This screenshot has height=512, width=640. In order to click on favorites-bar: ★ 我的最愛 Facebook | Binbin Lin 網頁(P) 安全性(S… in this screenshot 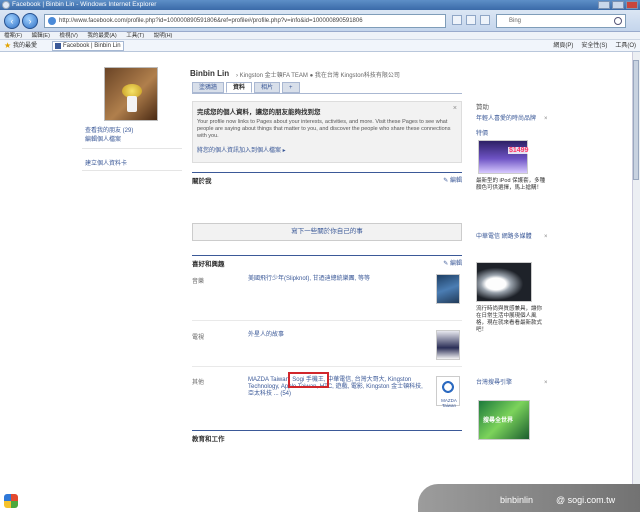, I will do `click(320, 46)`.